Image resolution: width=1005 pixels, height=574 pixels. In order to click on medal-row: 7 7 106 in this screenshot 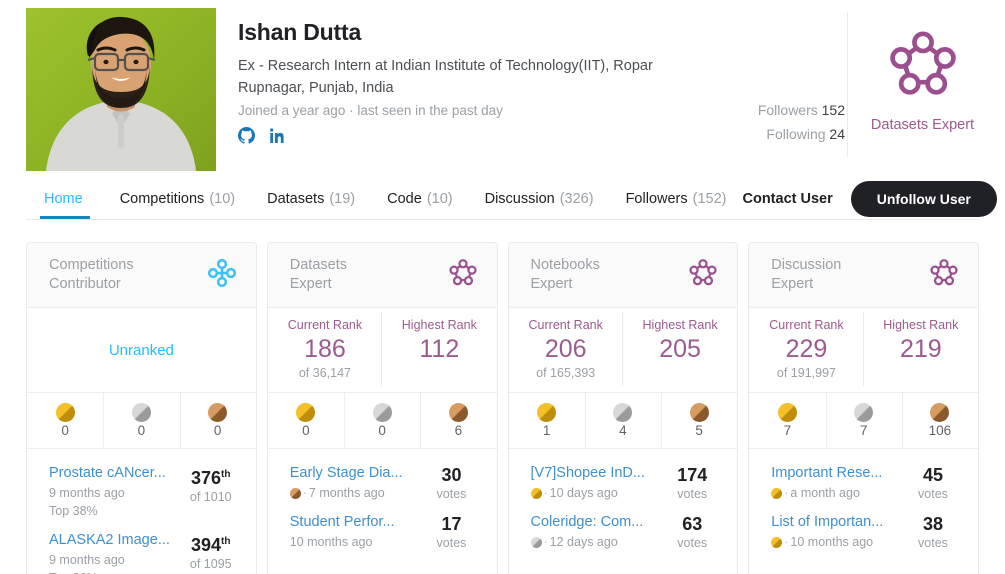, I will do `click(863, 420)`.